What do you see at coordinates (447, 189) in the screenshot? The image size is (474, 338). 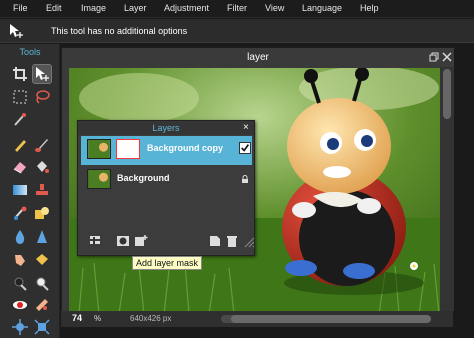 I see `vertical-scrollbar` at bounding box center [447, 189].